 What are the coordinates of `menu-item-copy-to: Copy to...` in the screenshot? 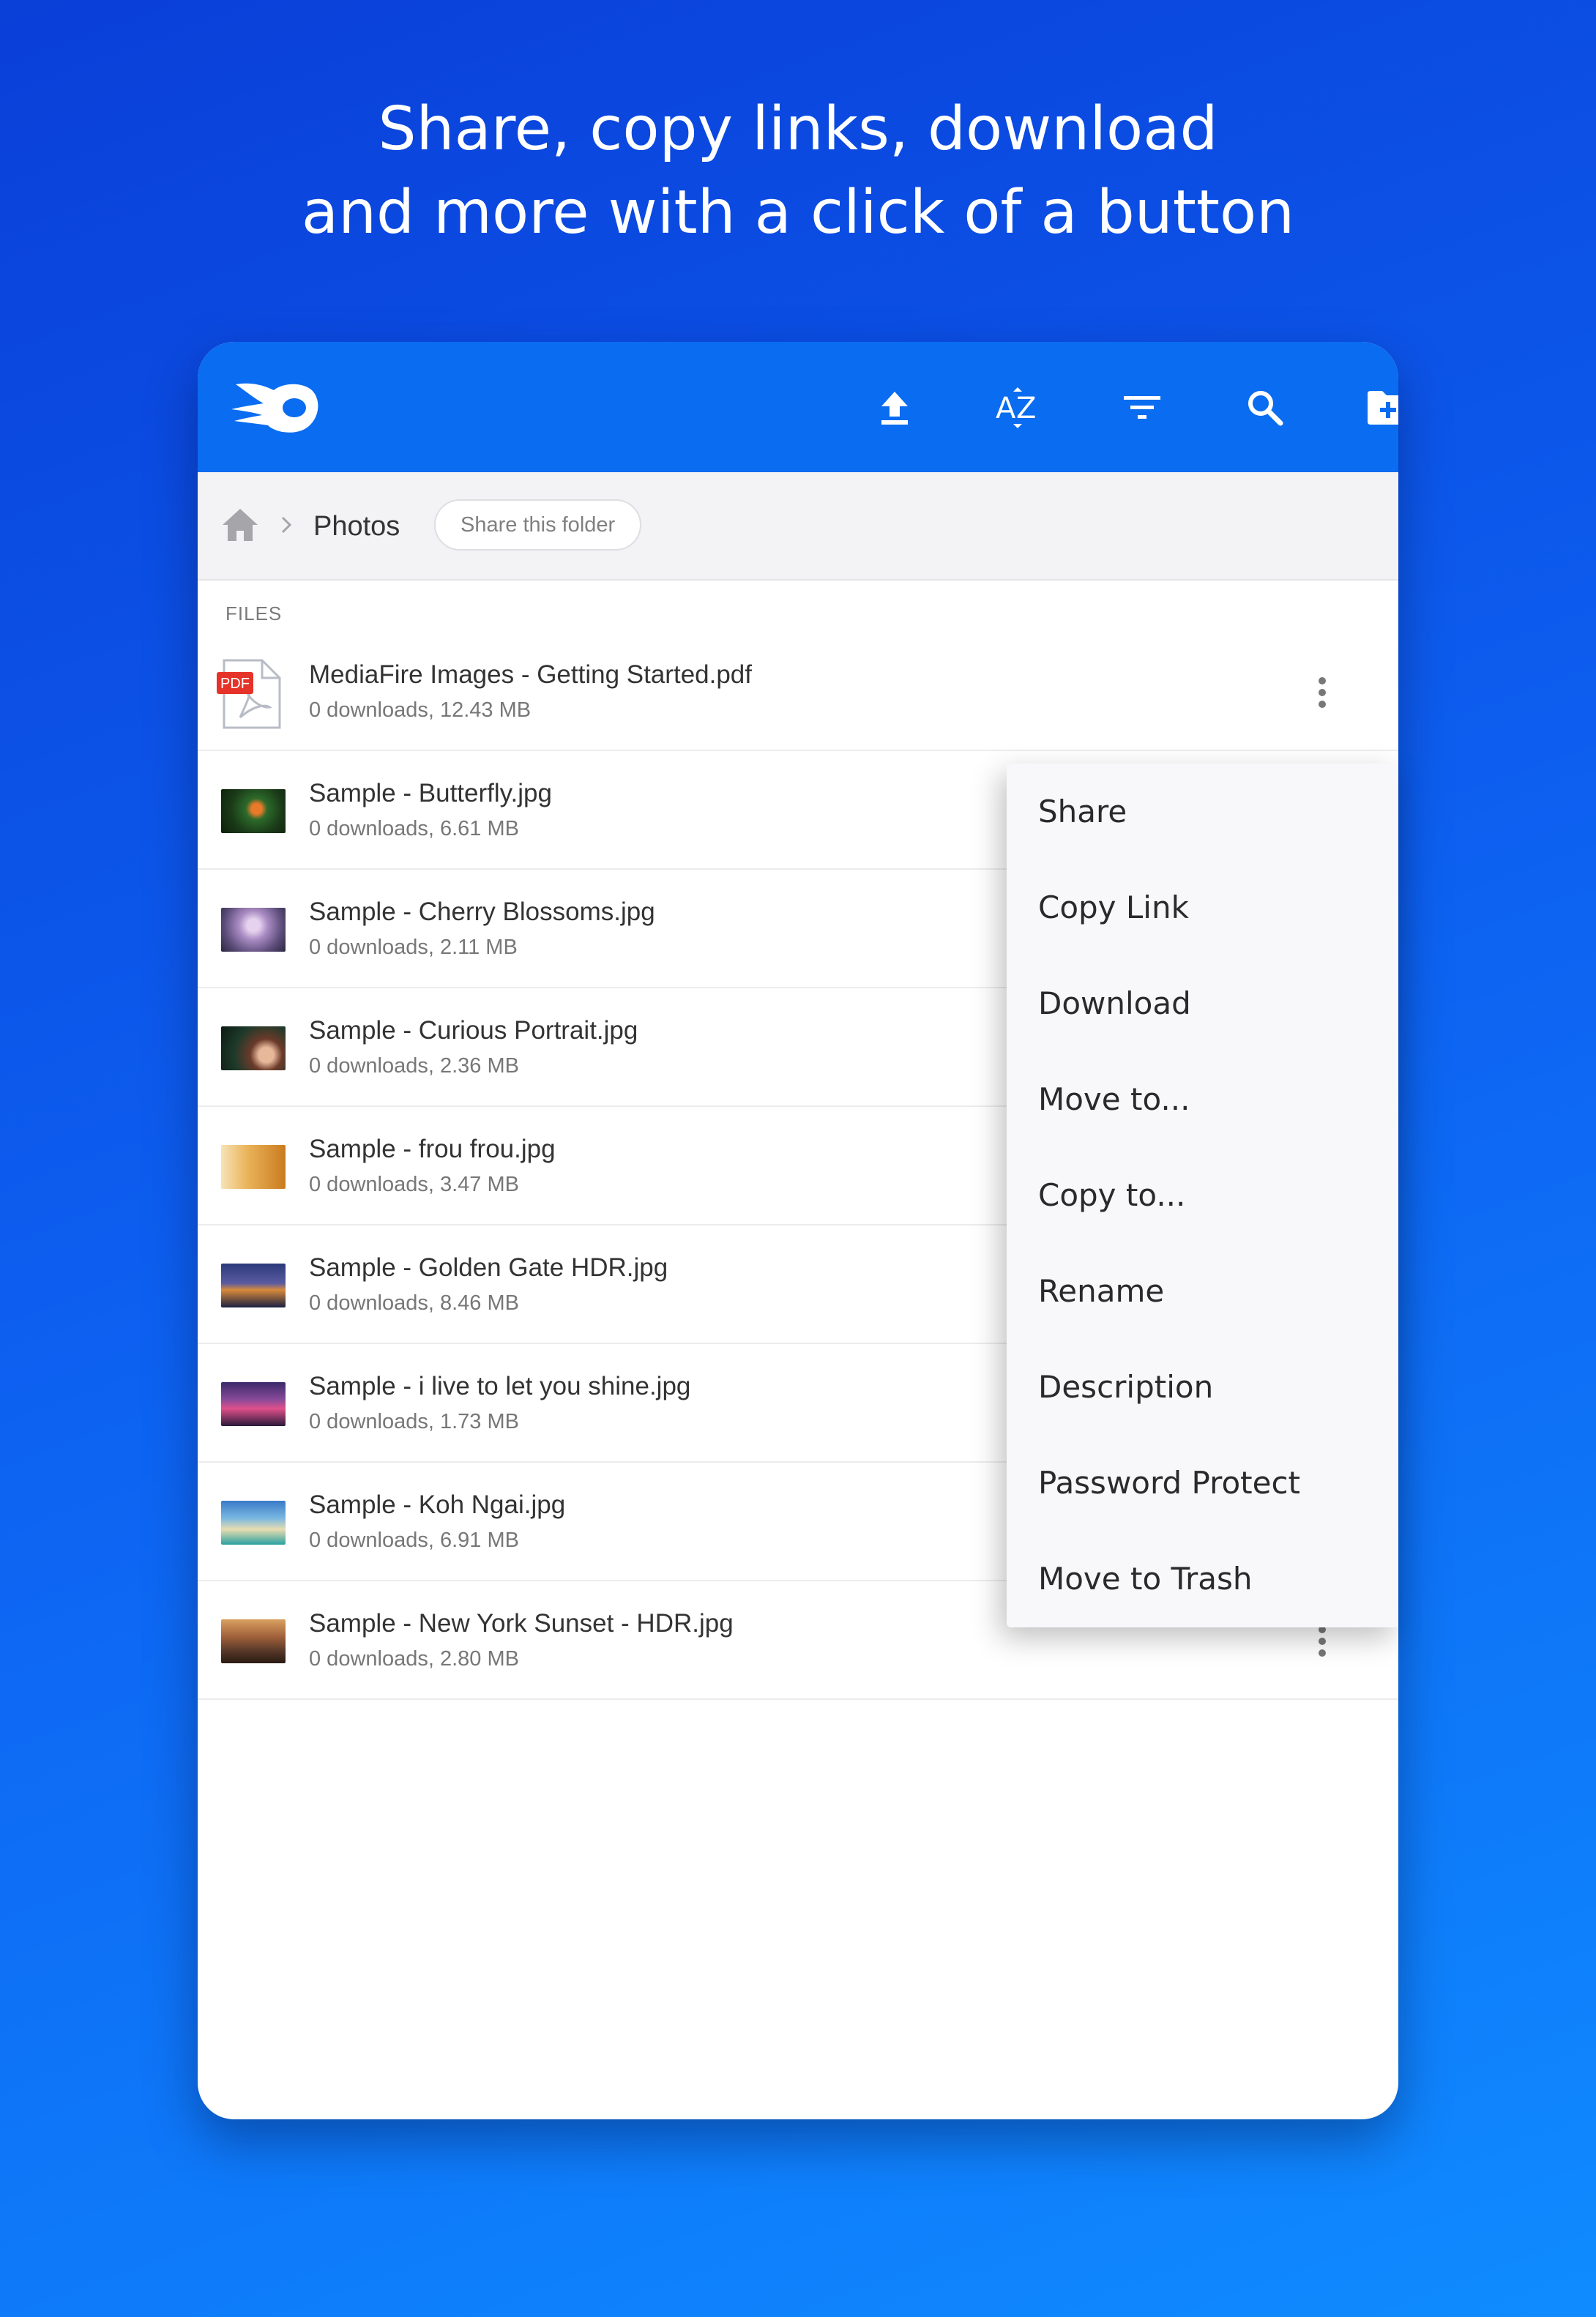 It's located at (1202, 1195).